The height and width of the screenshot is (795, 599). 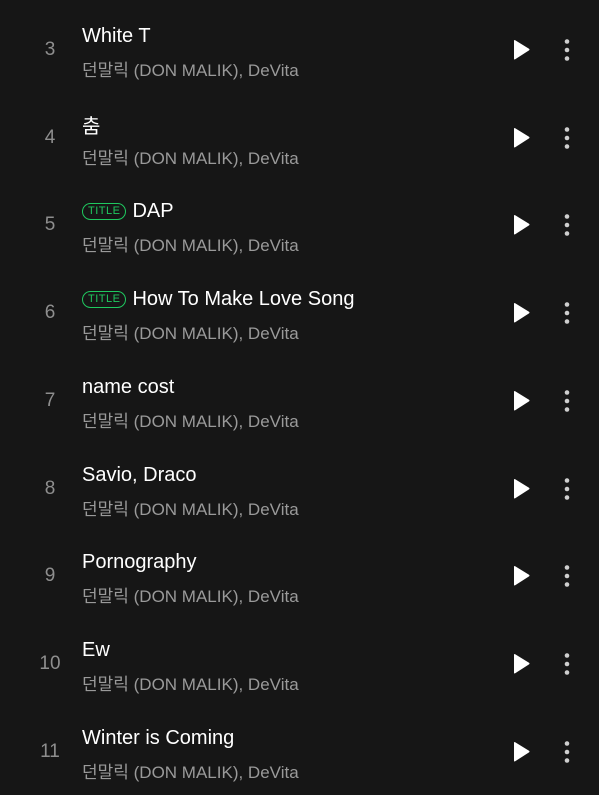 I want to click on track-title: Ew, so click(x=96, y=650).